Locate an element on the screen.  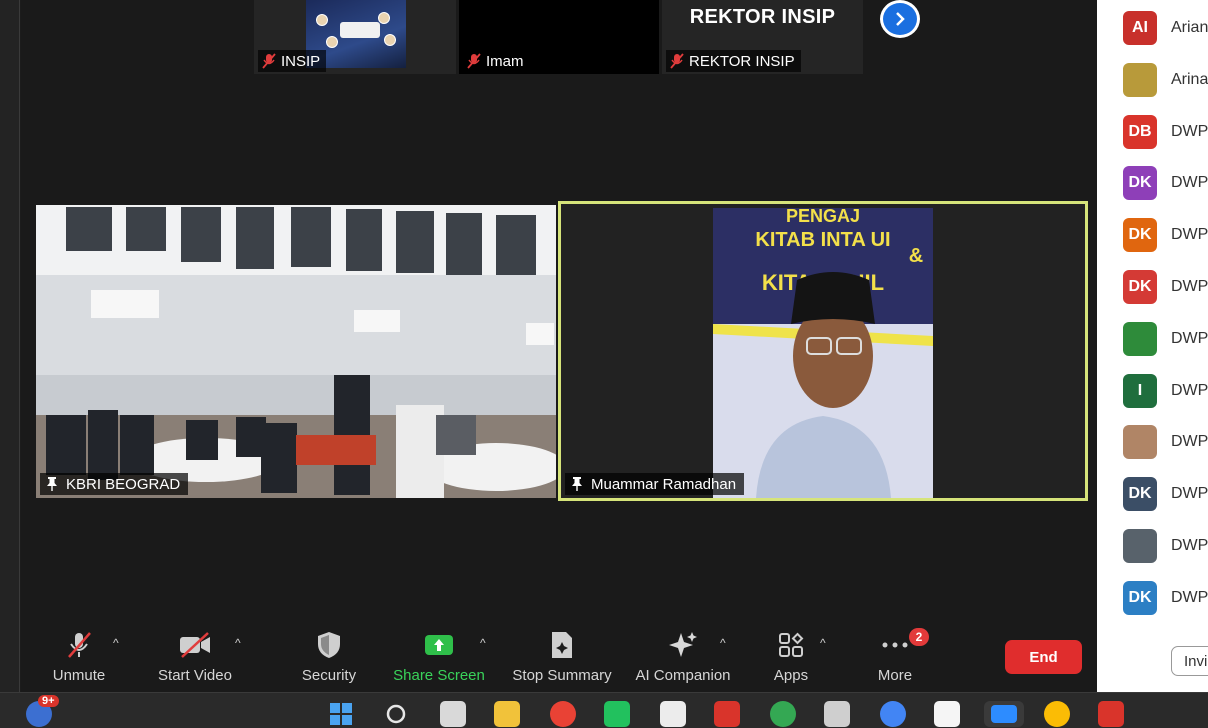
file-explorer-icon is located at coordinates (507, 714).